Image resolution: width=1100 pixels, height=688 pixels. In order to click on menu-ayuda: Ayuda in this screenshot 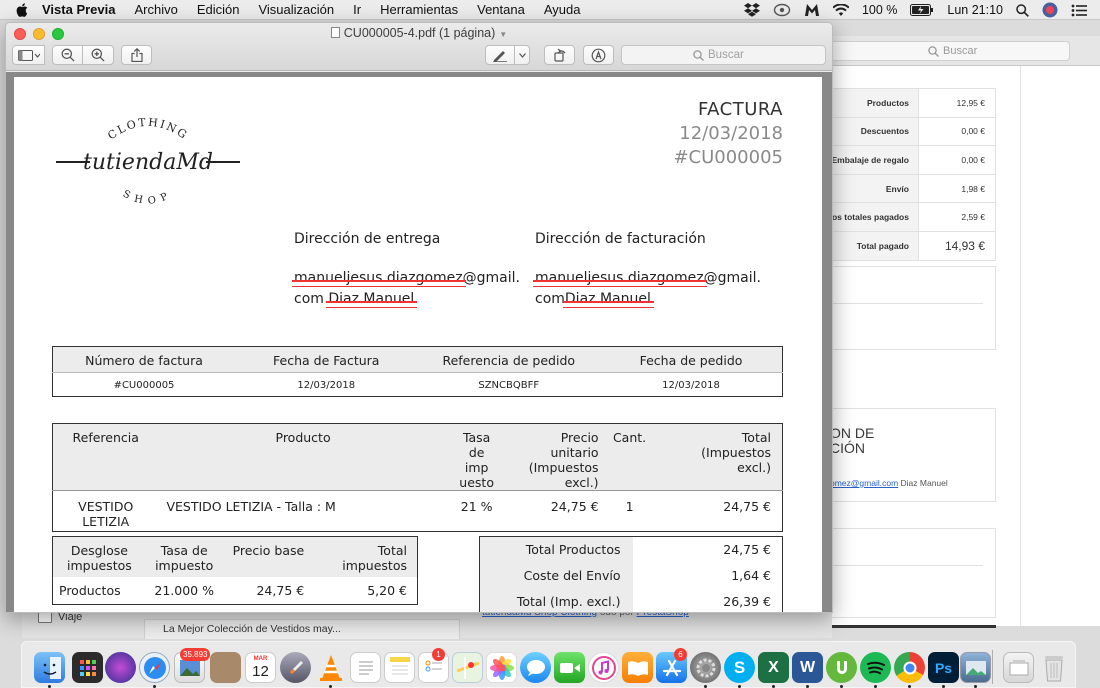, I will do `click(562, 9)`.